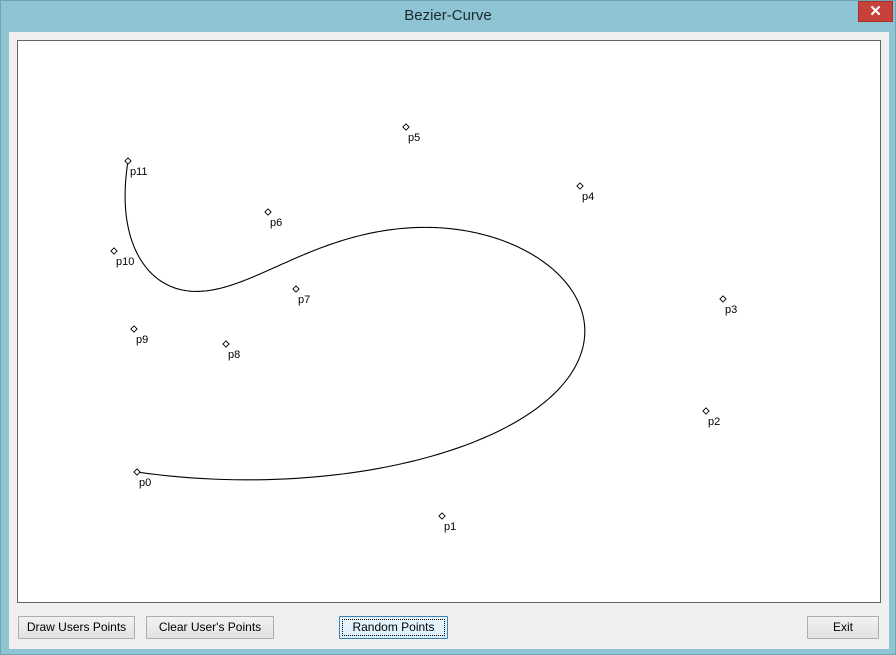 This screenshot has width=896, height=655. What do you see at coordinates (414, 138) in the screenshot?
I see `point-label: p5` at bounding box center [414, 138].